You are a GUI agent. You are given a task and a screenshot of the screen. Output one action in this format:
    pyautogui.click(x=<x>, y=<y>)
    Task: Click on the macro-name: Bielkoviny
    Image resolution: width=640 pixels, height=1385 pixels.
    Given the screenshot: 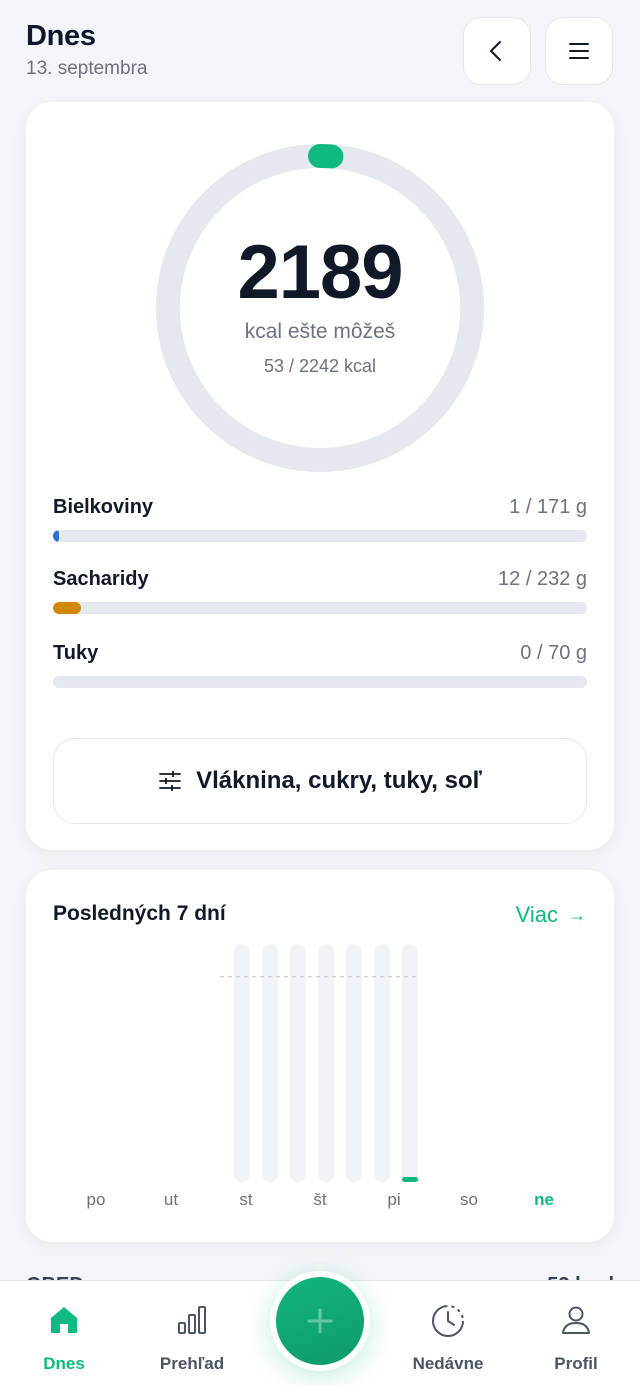 What is the action you would take?
    pyautogui.click(x=103, y=507)
    